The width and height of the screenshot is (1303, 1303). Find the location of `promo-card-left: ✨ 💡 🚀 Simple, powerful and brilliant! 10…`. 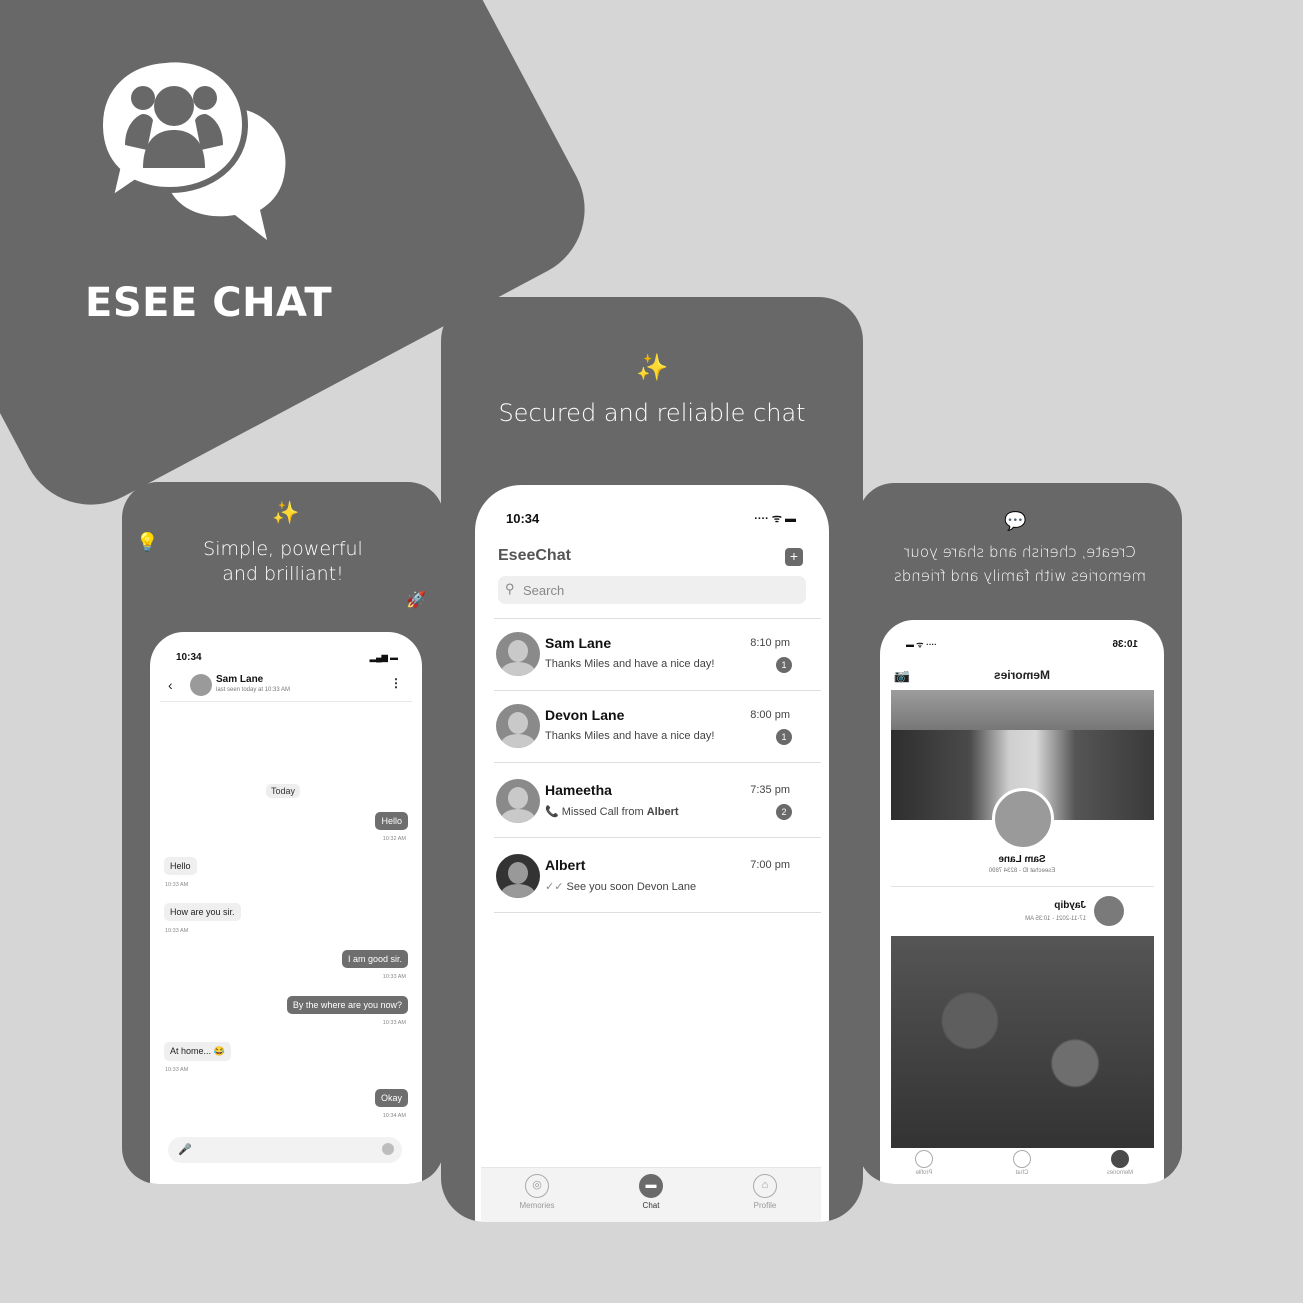

promo-card-left: ✨ 💡 🚀 Simple, powerful and brilliant! 10… is located at coordinates (283, 833).